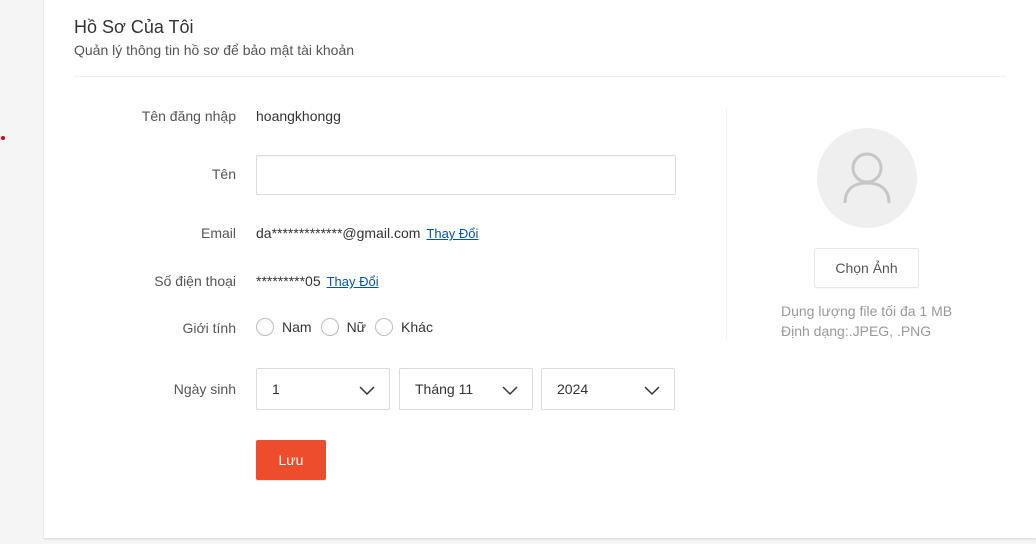 The image size is (1036, 544). I want to click on user-icon, so click(867, 178).